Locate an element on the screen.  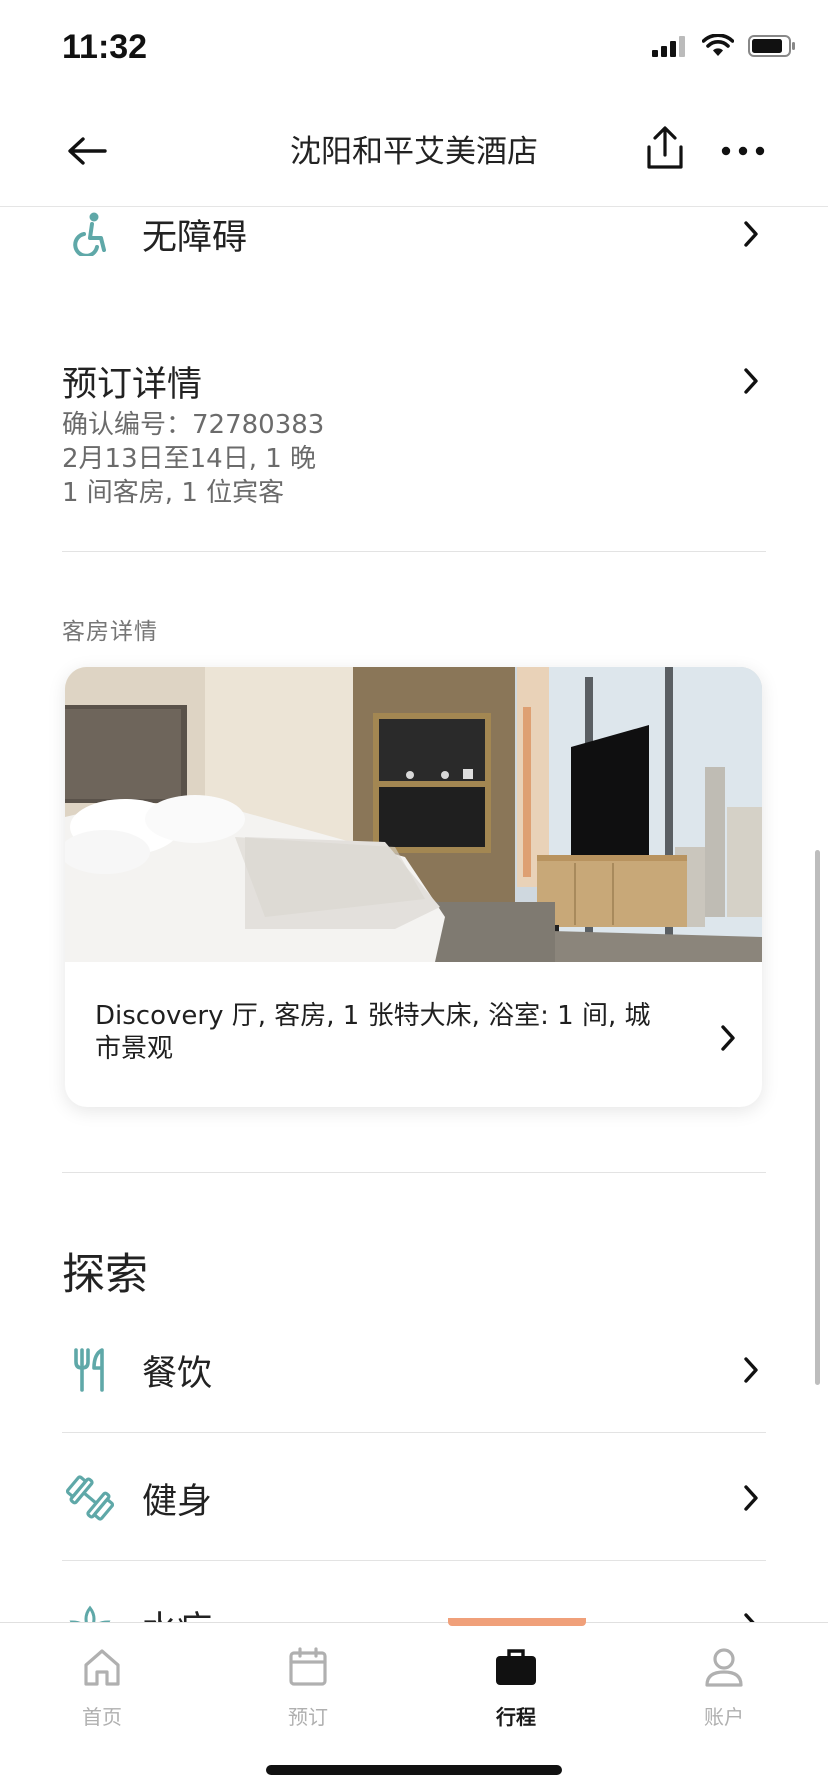
room-description: Discovery 厅, 客房, 1 张特大床, 浴室: 1 间, 城市景观 is located at coordinates (373, 1032).